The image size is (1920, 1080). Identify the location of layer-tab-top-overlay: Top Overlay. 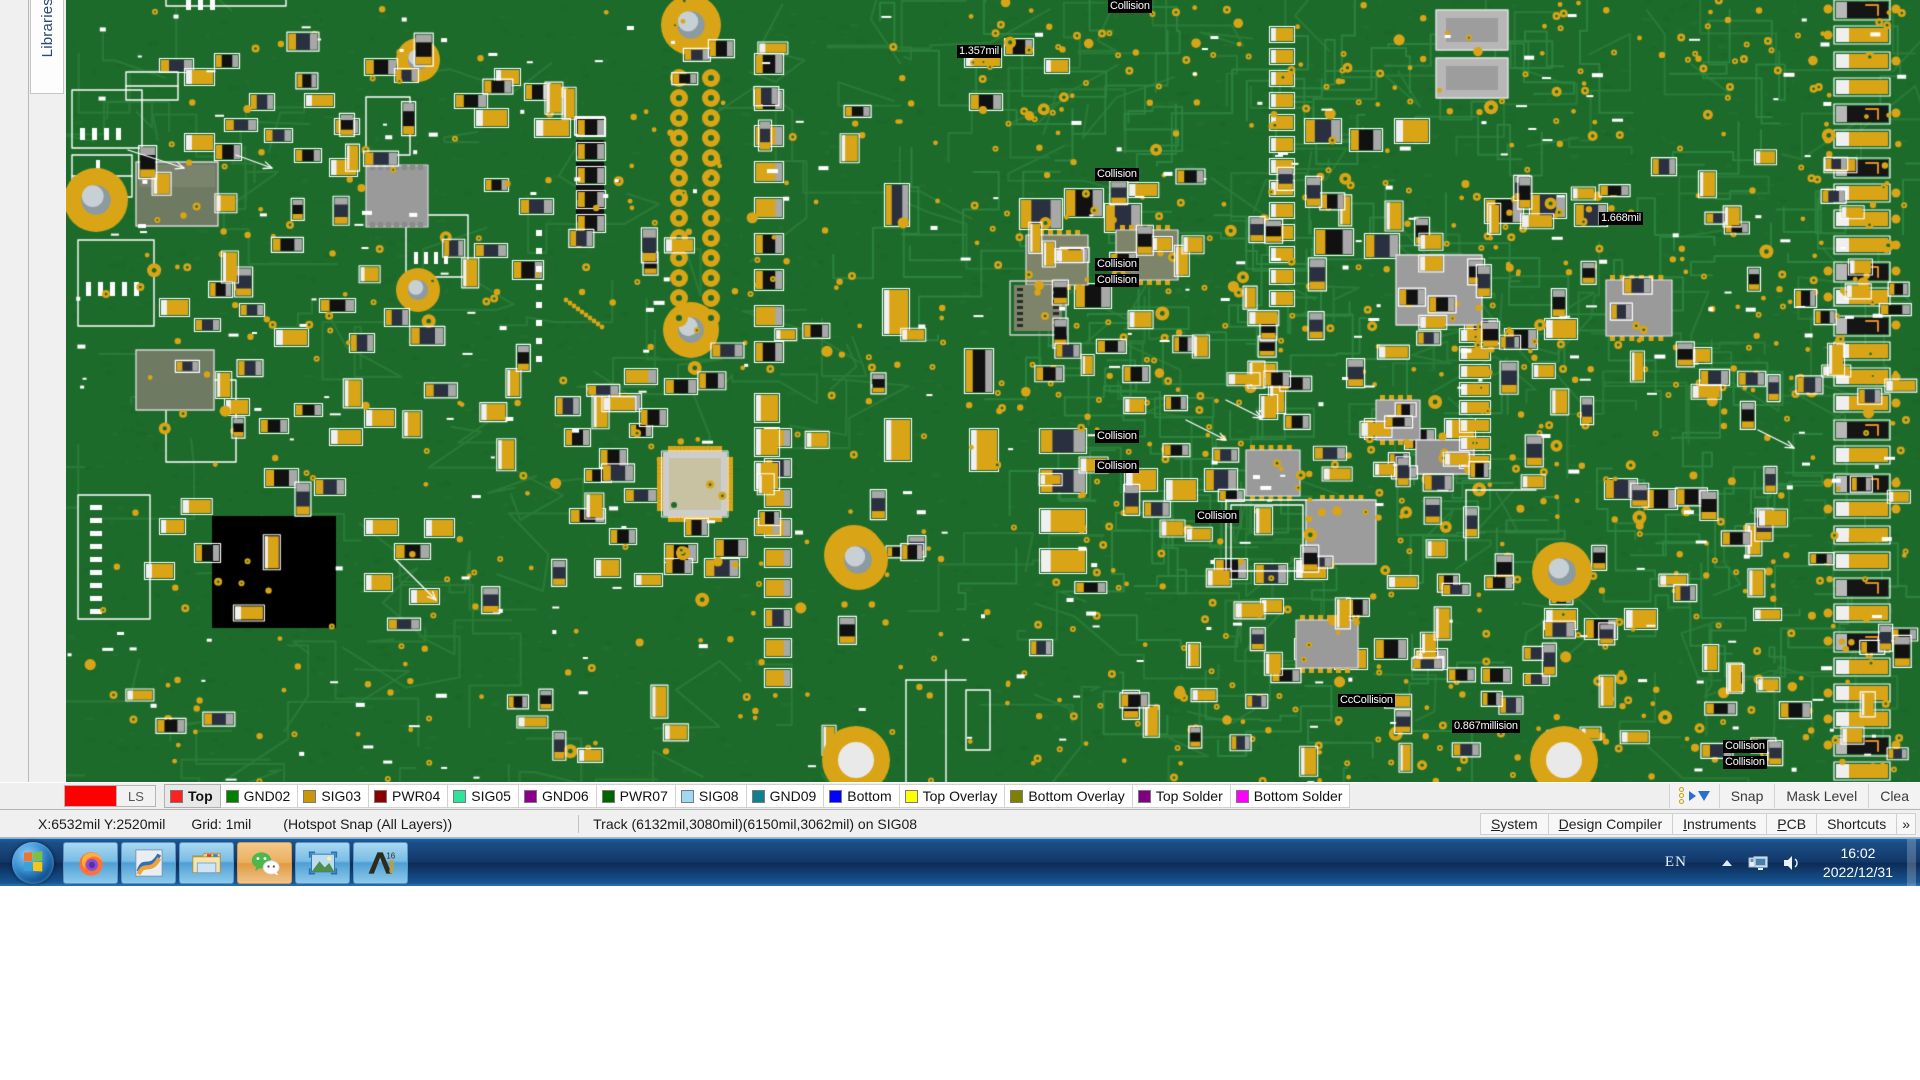
(952, 796).